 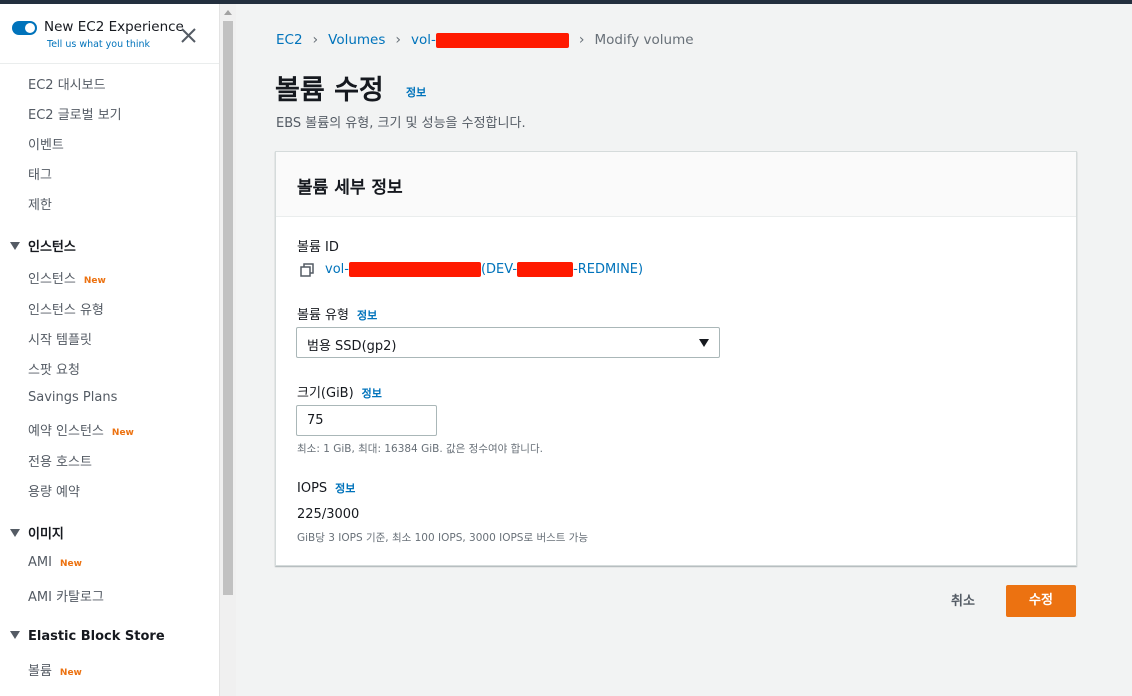 What do you see at coordinates (55, 669) in the screenshot?
I see `sidebar-item-volumes: 볼륨 New` at bounding box center [55, 669].